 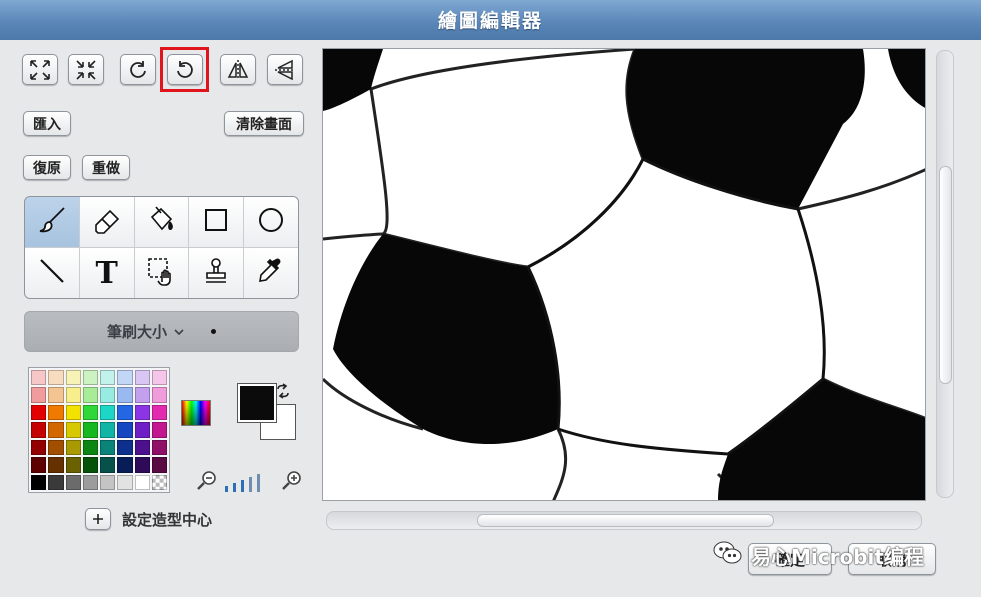 I want to click on eraser-icon, so click(x=107, y=222).